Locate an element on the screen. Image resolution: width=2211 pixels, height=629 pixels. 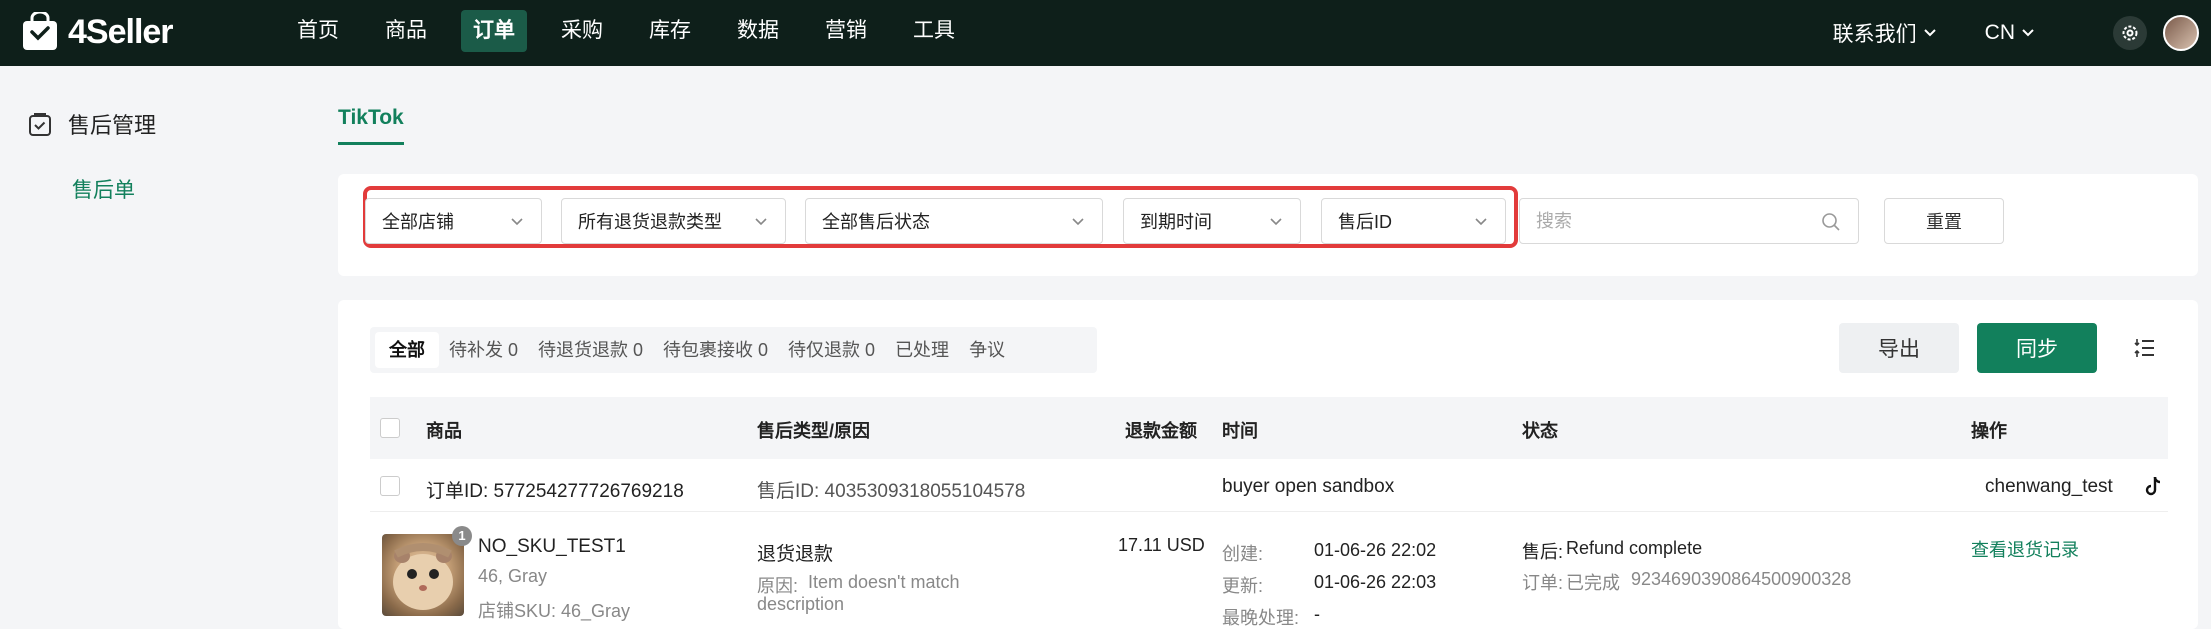
contact-us-menu: 联系我们 is located at coordinates (1885, 33).